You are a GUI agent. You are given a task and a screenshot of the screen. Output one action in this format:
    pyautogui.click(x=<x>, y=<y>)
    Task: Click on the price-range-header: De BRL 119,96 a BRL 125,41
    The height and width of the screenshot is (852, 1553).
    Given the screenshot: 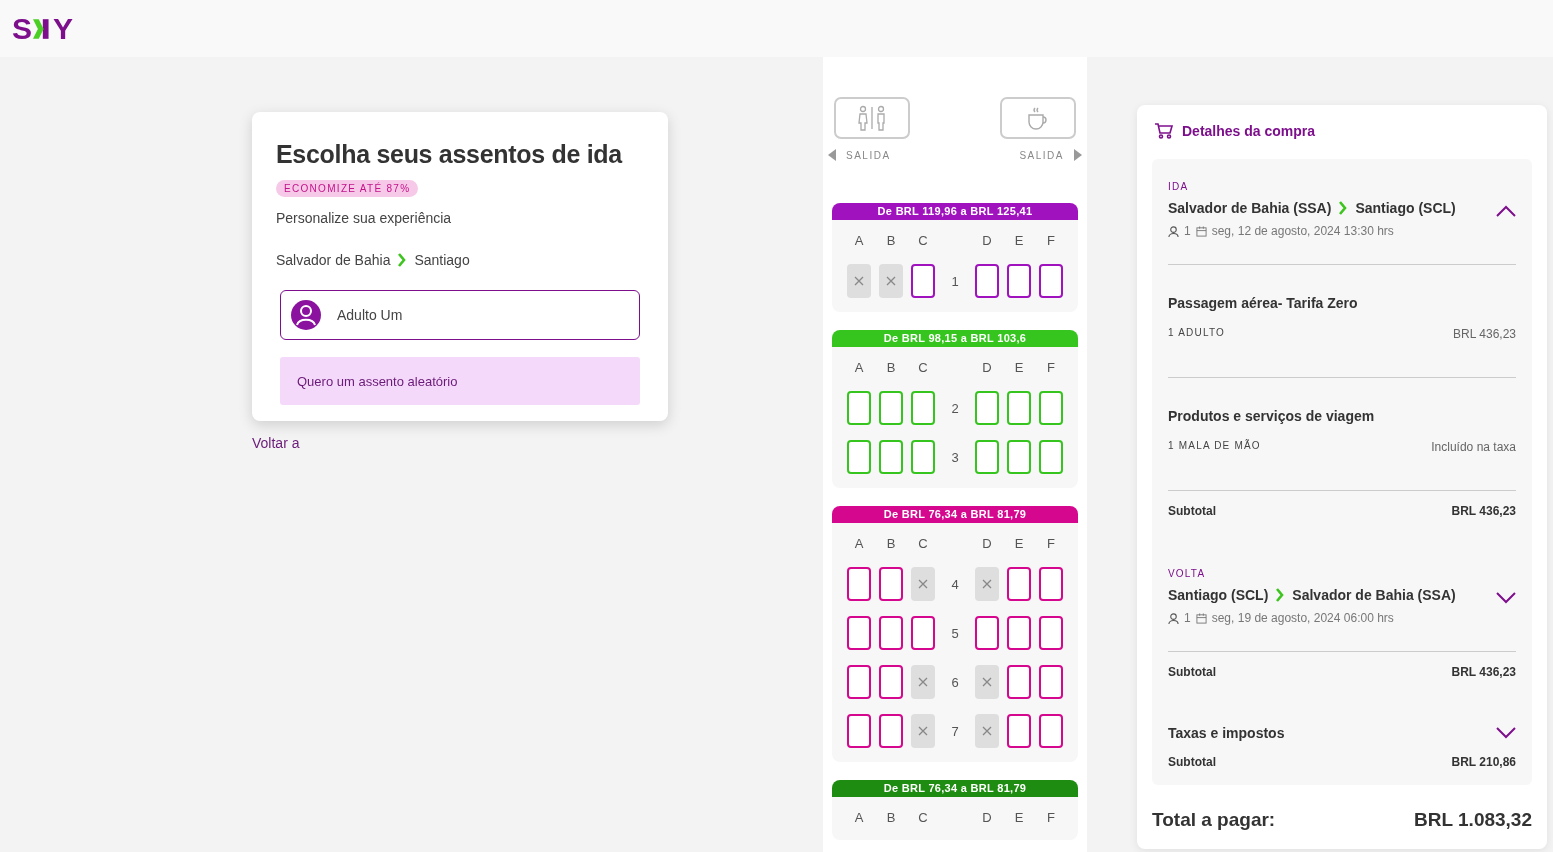 What is the action you would take?
    pyautogui.click(x=955, y=211)
    